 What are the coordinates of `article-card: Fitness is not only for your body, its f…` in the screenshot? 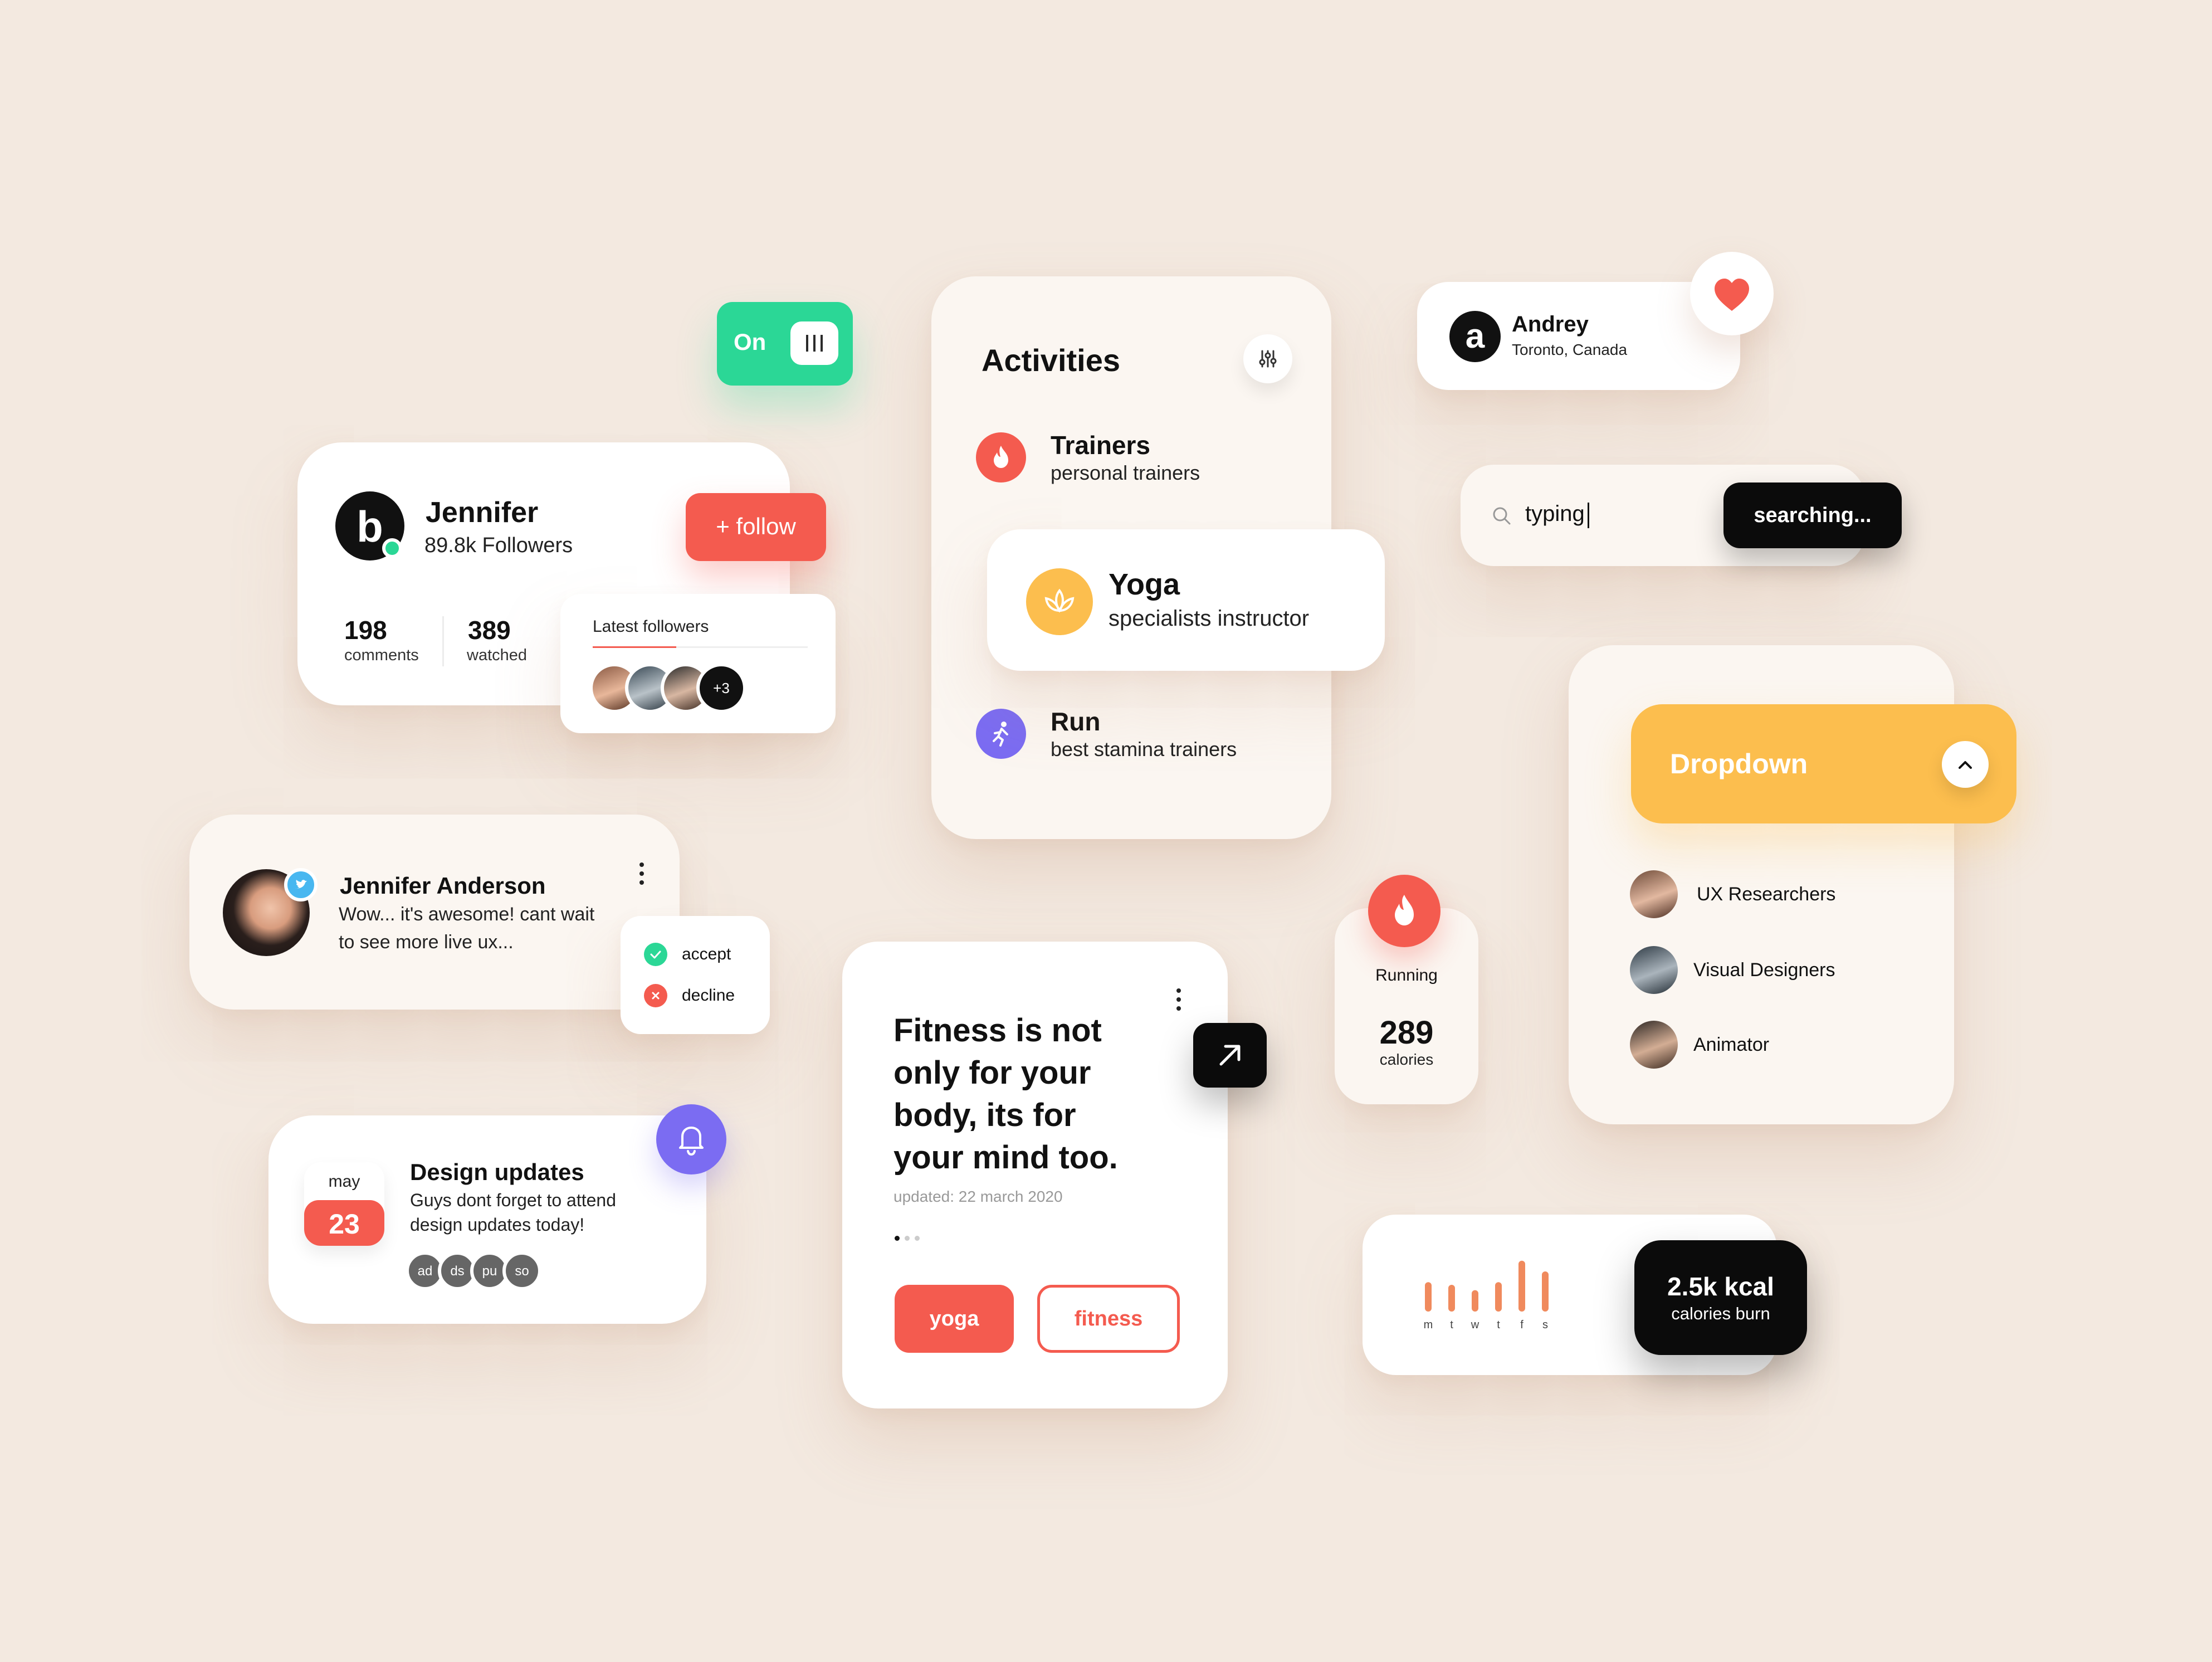 It's located at (1035, 1175).